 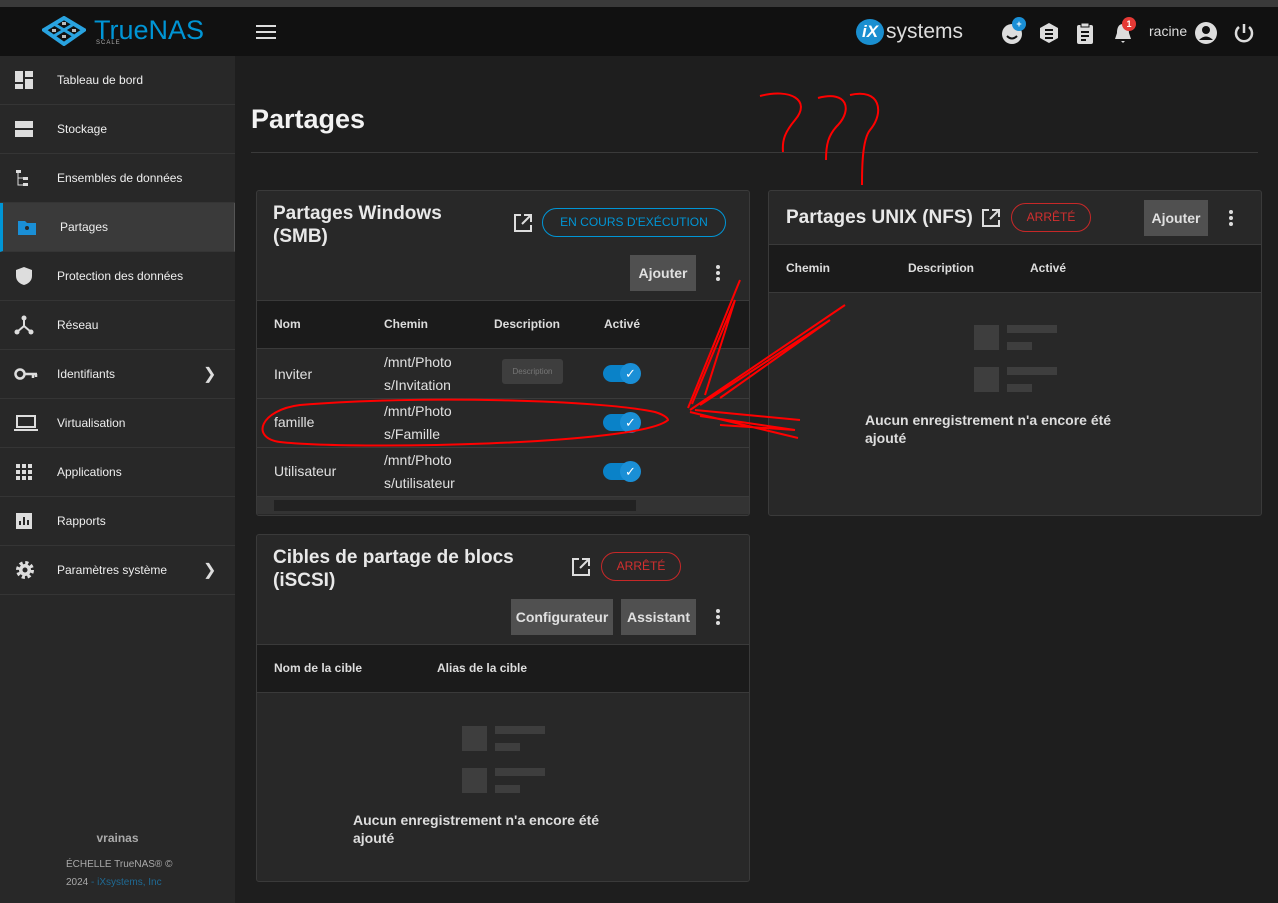 I want to click on iscsi-table-header: Nom de la cible Alias de la cible, so click(x=503, y=668).